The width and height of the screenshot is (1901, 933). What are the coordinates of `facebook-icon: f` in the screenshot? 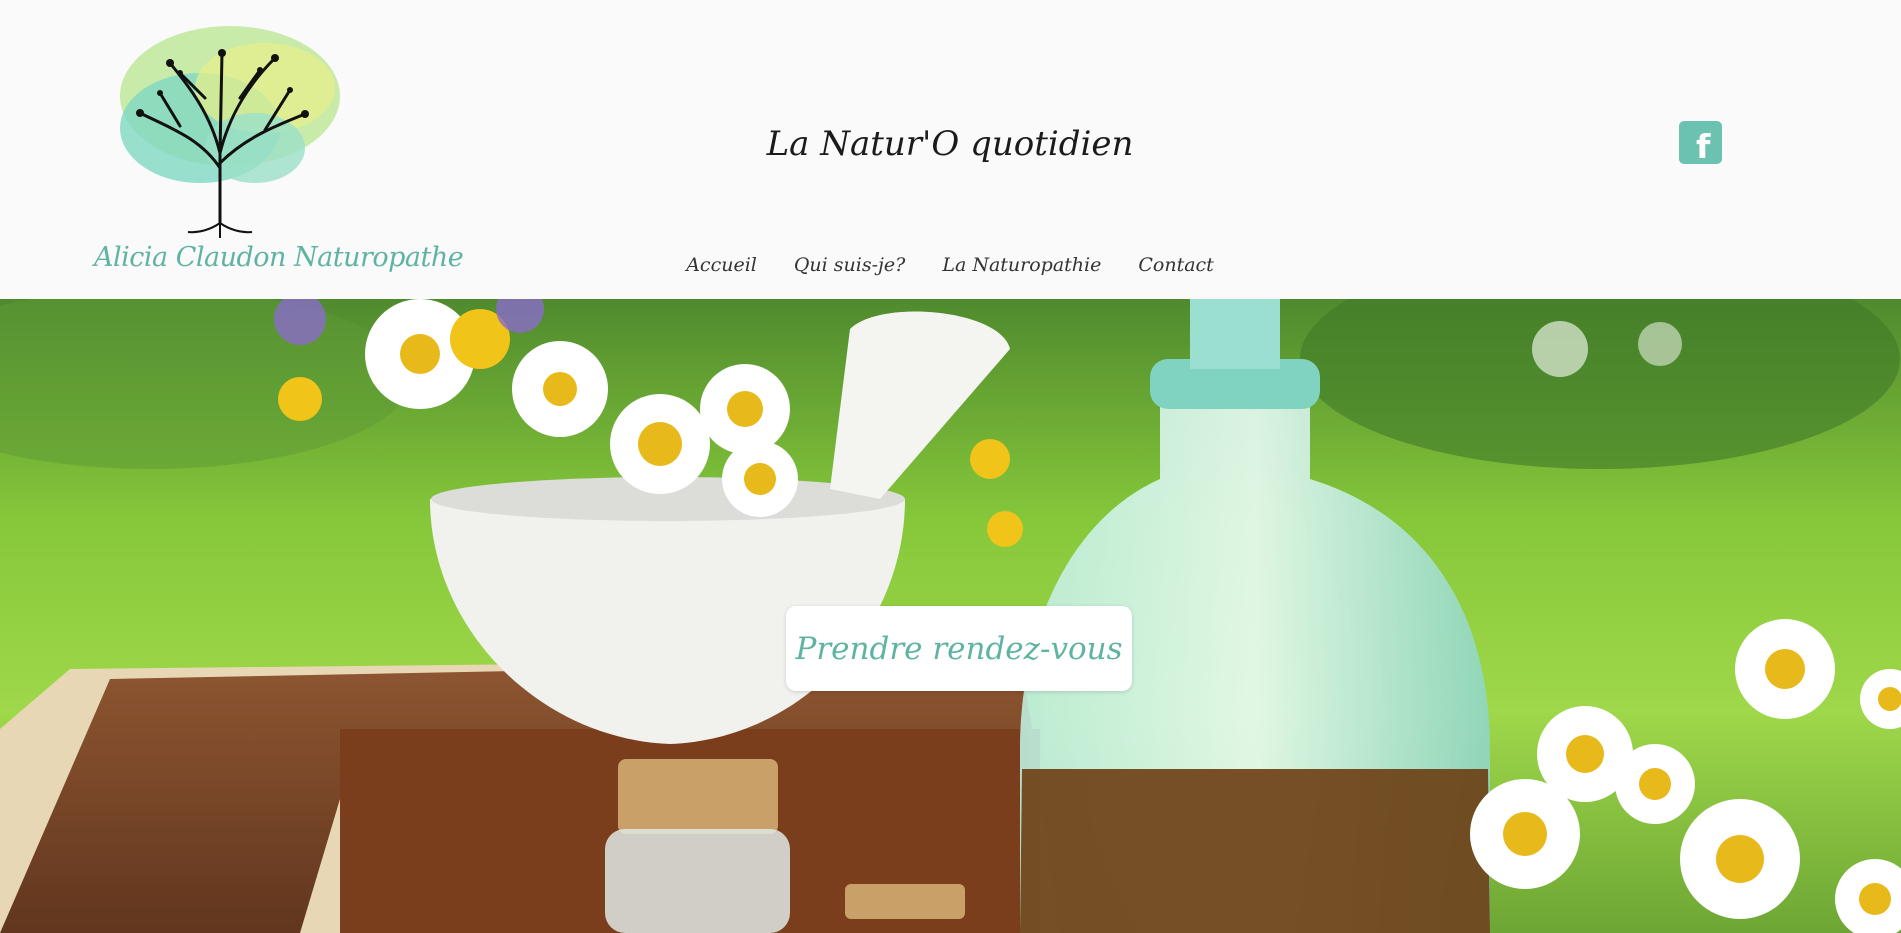 It's located at (1703, 146).